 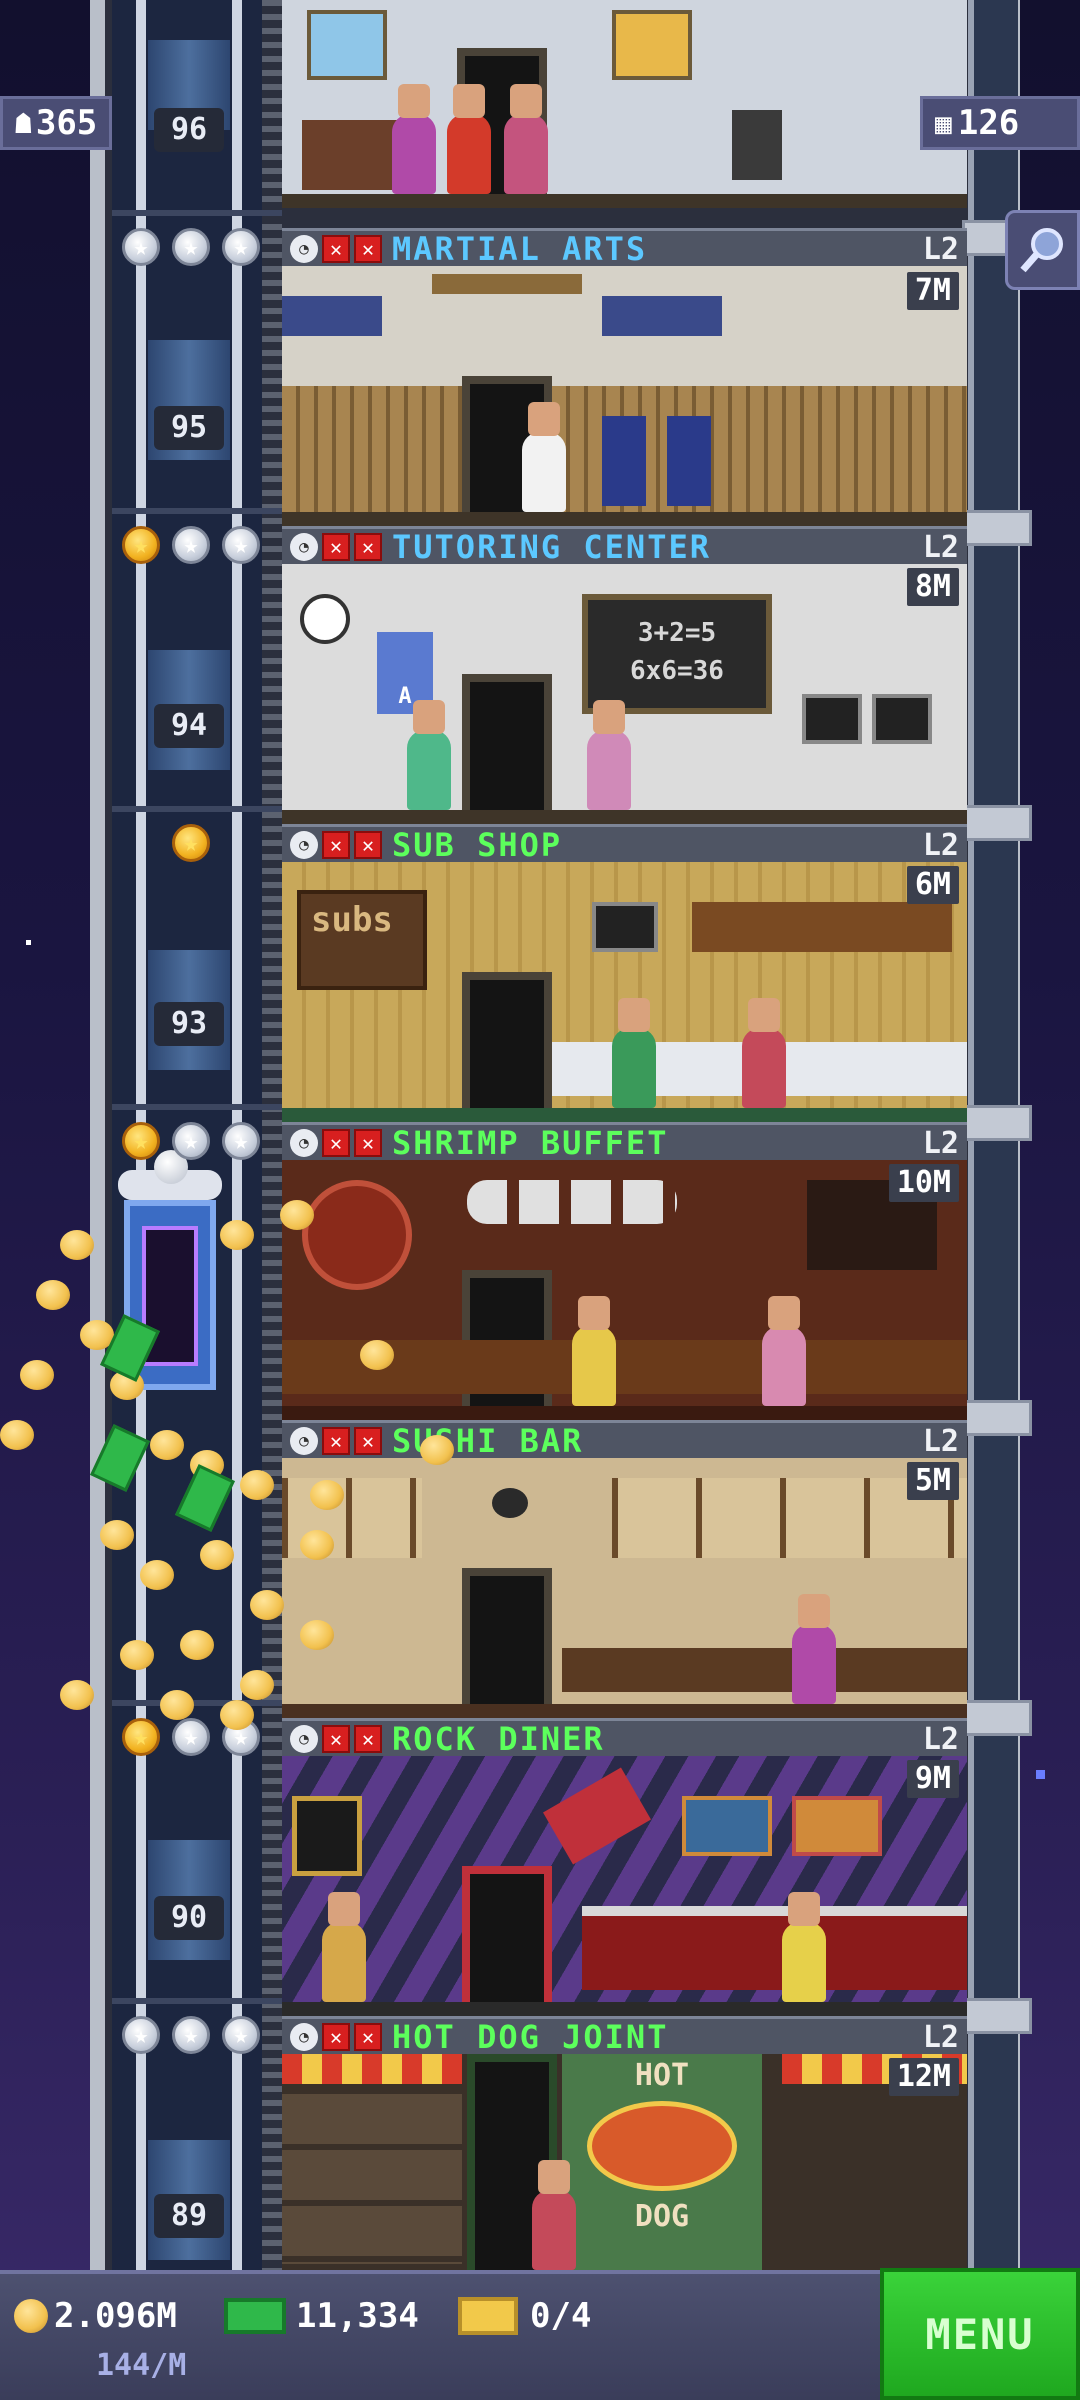 I want to click on search-button, so click(x=1042, y=250).